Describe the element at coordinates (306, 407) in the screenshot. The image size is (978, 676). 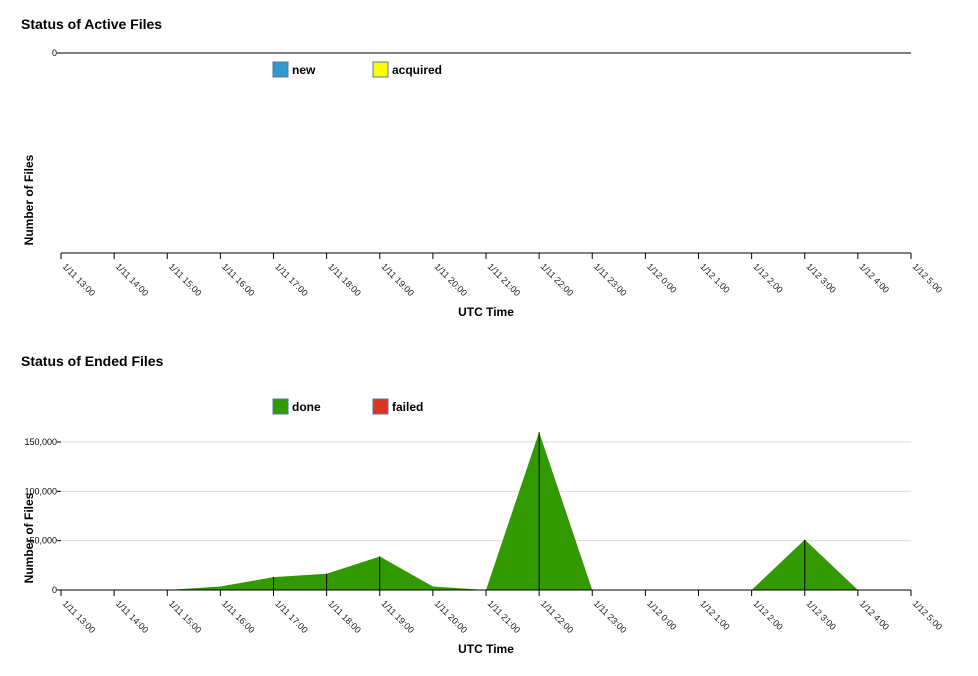
I see `legend-label-done: done` at that location.